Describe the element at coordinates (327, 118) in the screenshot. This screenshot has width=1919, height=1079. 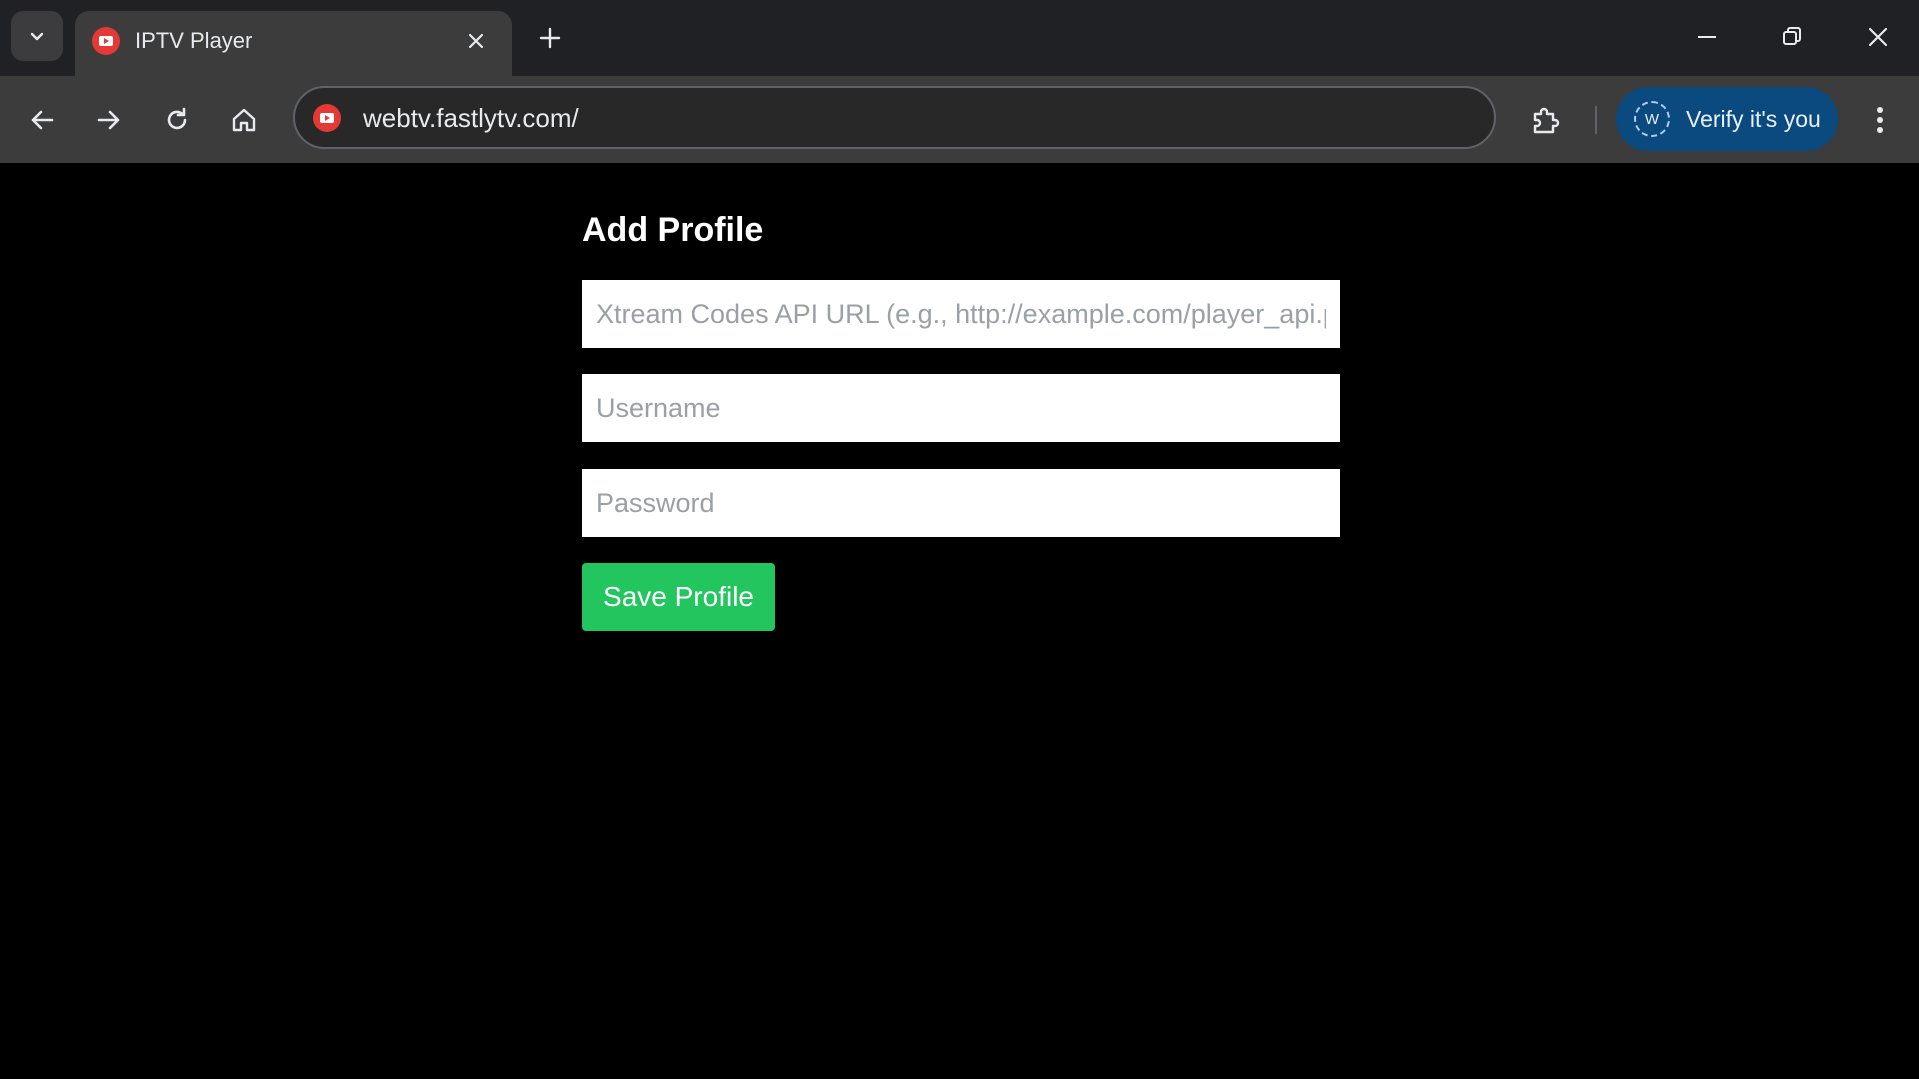
I see `site-info-icon` at that location.